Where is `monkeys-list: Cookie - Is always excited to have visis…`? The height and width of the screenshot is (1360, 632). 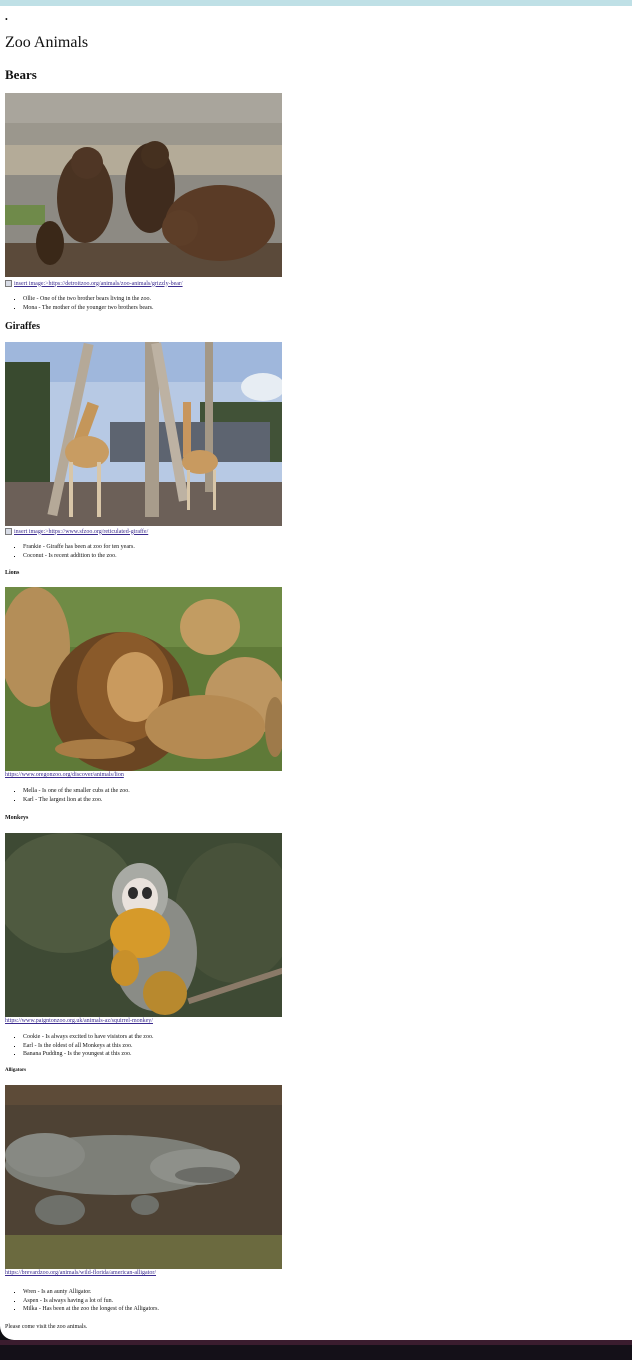
monkeys-list: Cookie - Is always excited to have visis… is located at coordinates (76, 1046).